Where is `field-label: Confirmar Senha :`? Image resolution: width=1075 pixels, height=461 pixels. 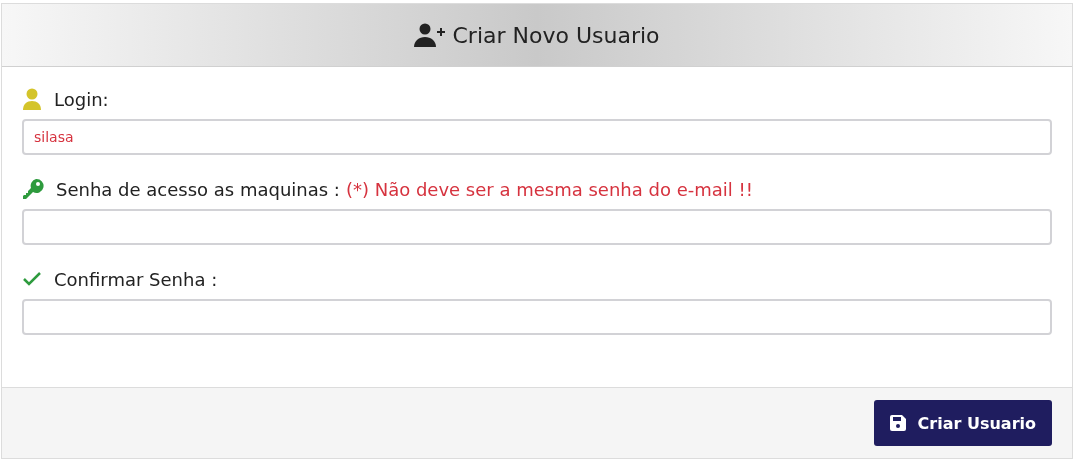
field-label: Confirmar Senha : is located at coordinates (136, 279).